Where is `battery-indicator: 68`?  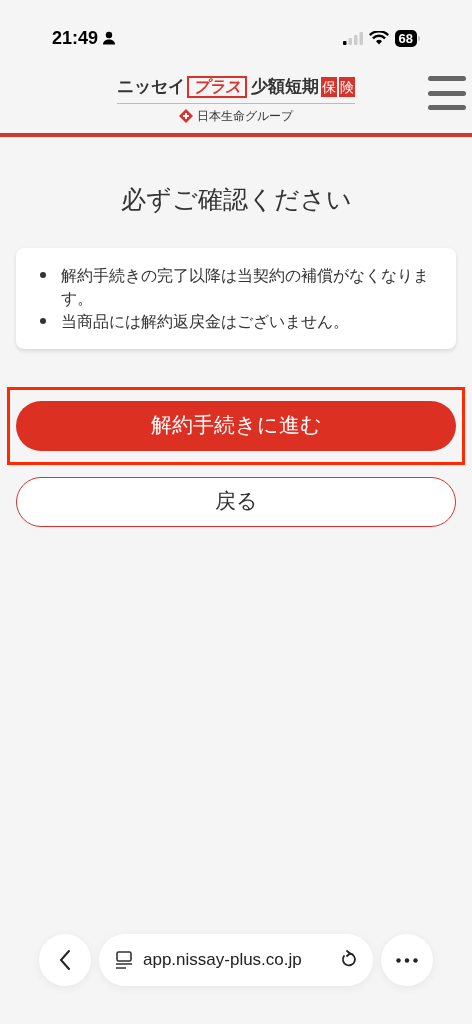 battery-indicator: 68 is located at coordinates (405, 38).